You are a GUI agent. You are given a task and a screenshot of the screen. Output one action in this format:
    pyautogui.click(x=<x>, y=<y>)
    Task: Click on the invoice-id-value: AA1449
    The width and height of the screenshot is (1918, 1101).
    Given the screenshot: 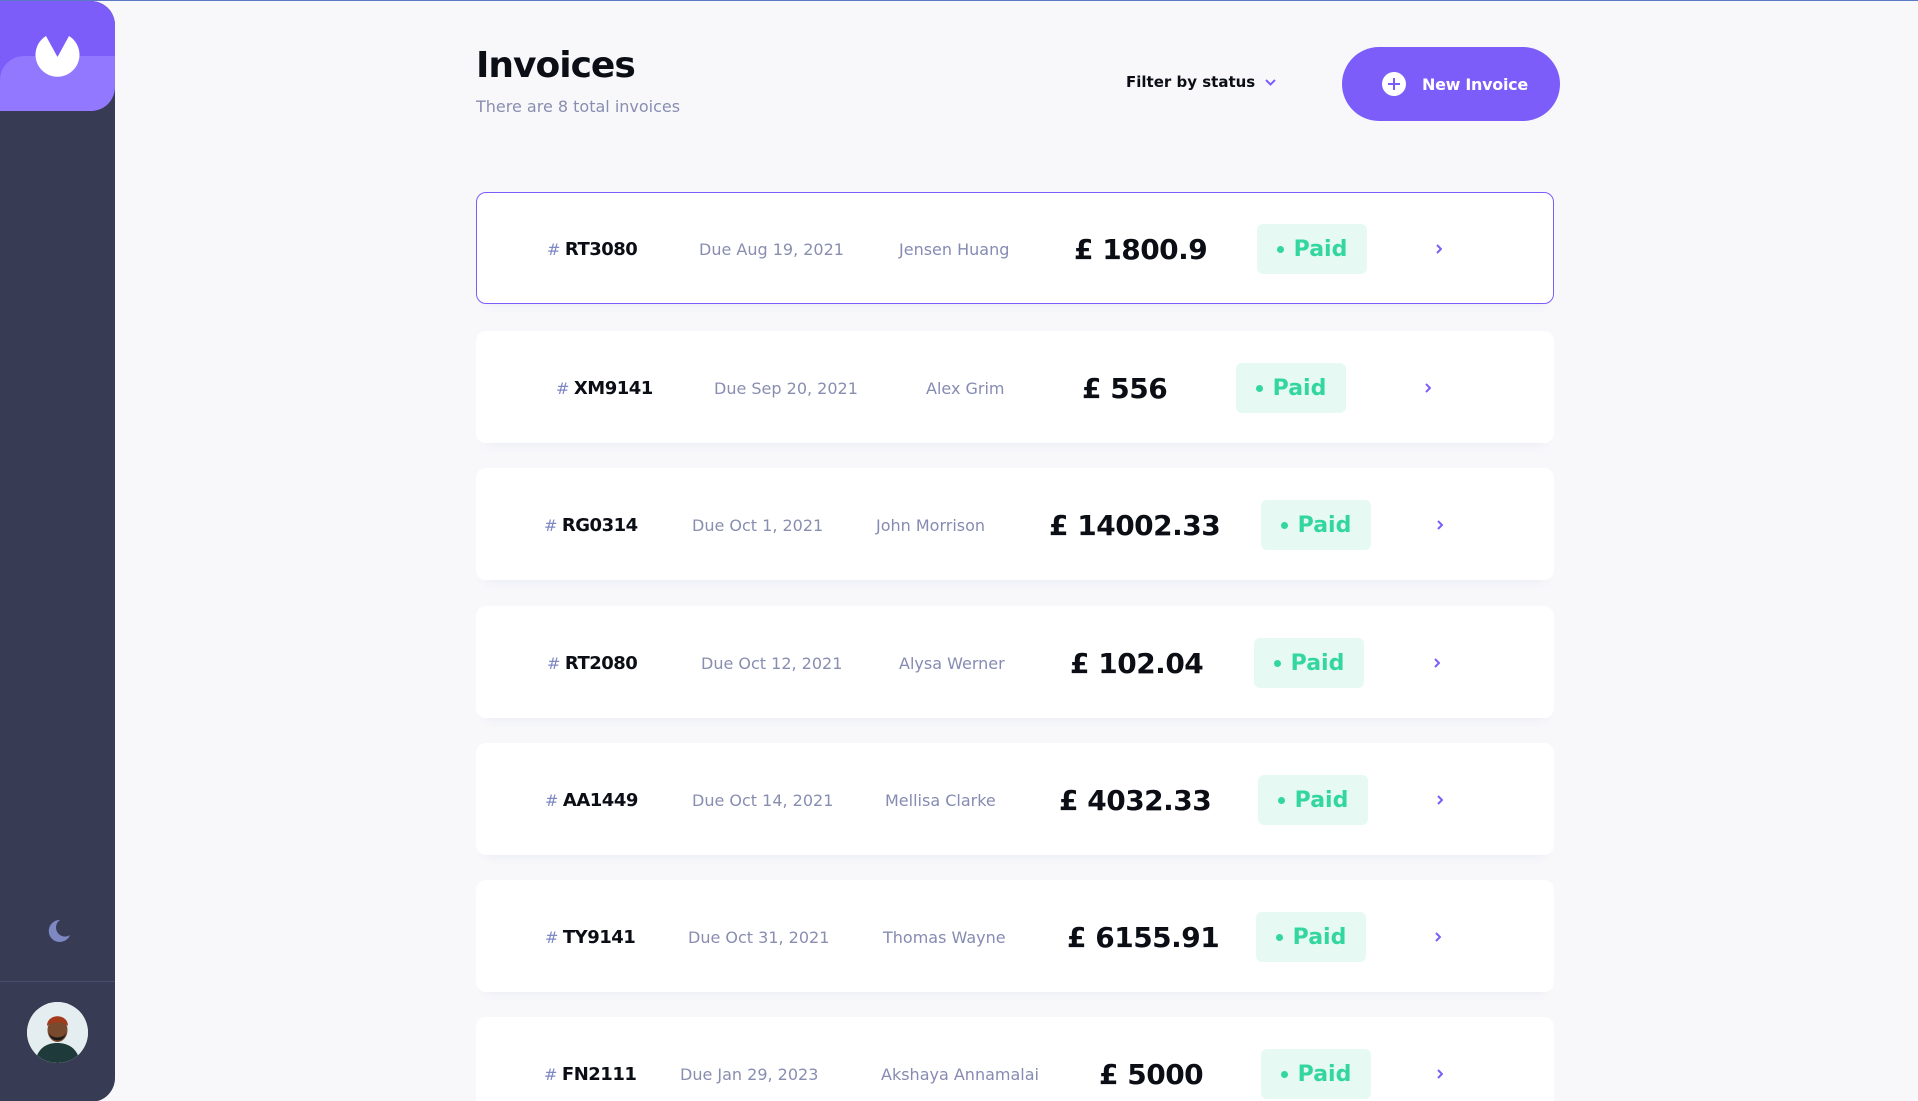 What is the action you would take?
    pyautogui.click(x=600, y=800)
    